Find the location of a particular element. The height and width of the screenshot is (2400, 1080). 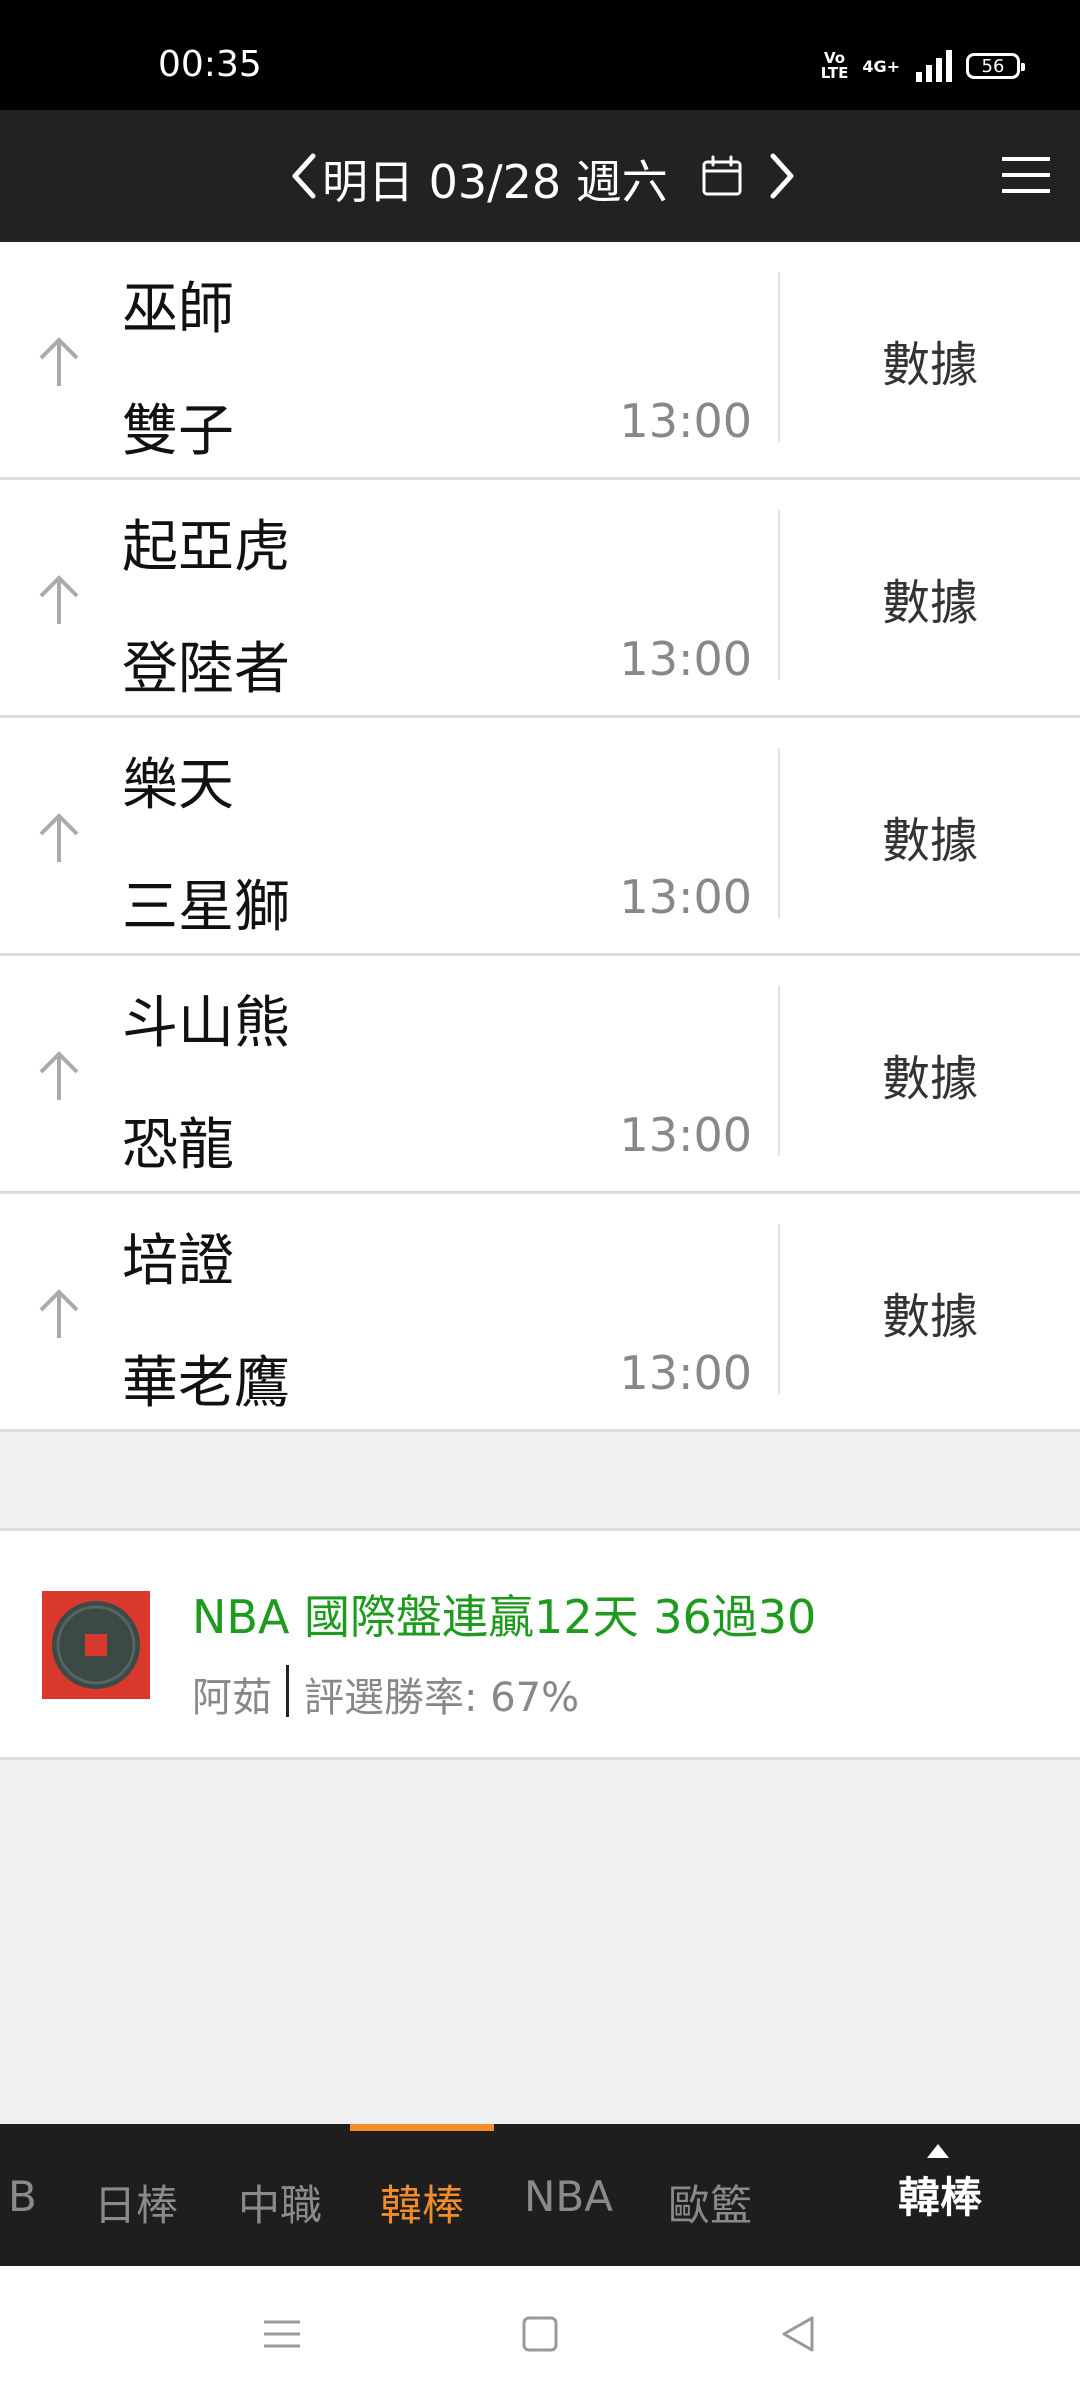

current-league-label: 韓棒 is located at coordinates (940, 2197).